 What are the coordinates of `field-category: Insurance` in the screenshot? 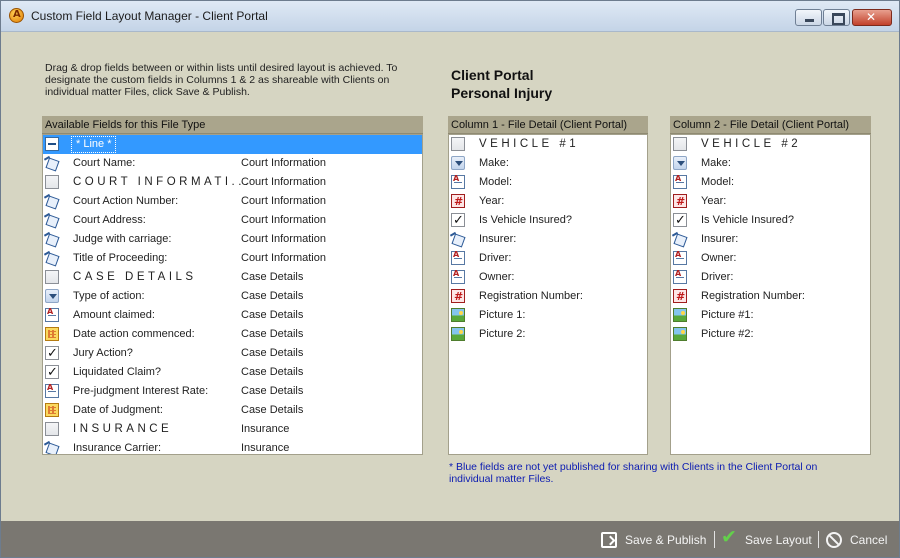 It's located at (265, 429).